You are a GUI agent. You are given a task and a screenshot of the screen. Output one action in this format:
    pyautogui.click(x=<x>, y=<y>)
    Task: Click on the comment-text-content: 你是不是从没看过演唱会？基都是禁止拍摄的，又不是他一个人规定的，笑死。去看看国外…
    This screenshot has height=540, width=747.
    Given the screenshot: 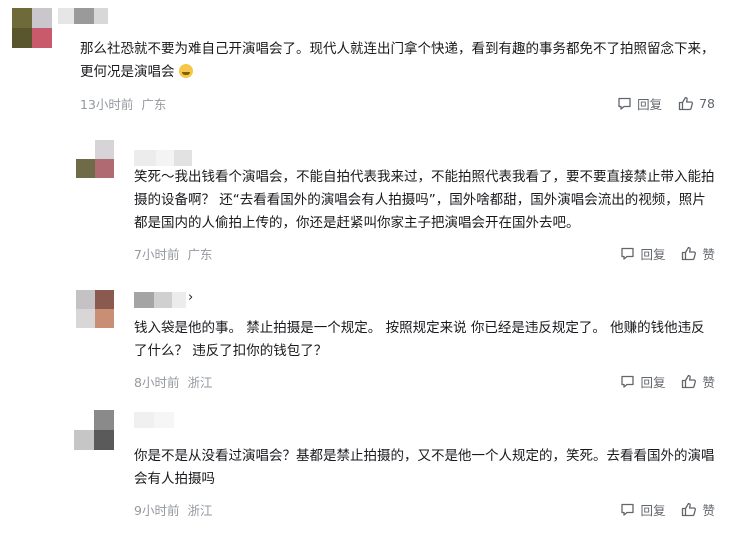 What is the action you would take?
    pyautogui.click(x=424, y=467)
    